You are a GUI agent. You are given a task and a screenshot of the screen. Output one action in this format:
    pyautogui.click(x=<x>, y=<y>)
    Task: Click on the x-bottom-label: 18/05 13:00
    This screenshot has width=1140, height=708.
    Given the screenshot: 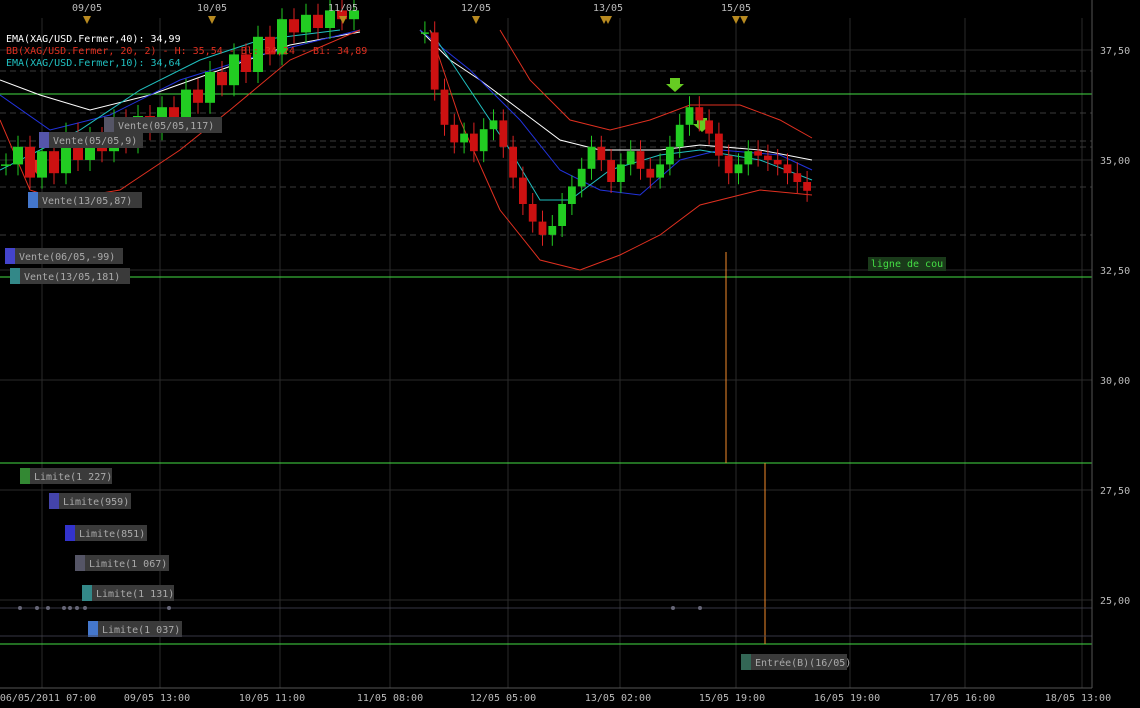 What is the action you would take?
    pyautogui.click(x=1078, y=698)
    